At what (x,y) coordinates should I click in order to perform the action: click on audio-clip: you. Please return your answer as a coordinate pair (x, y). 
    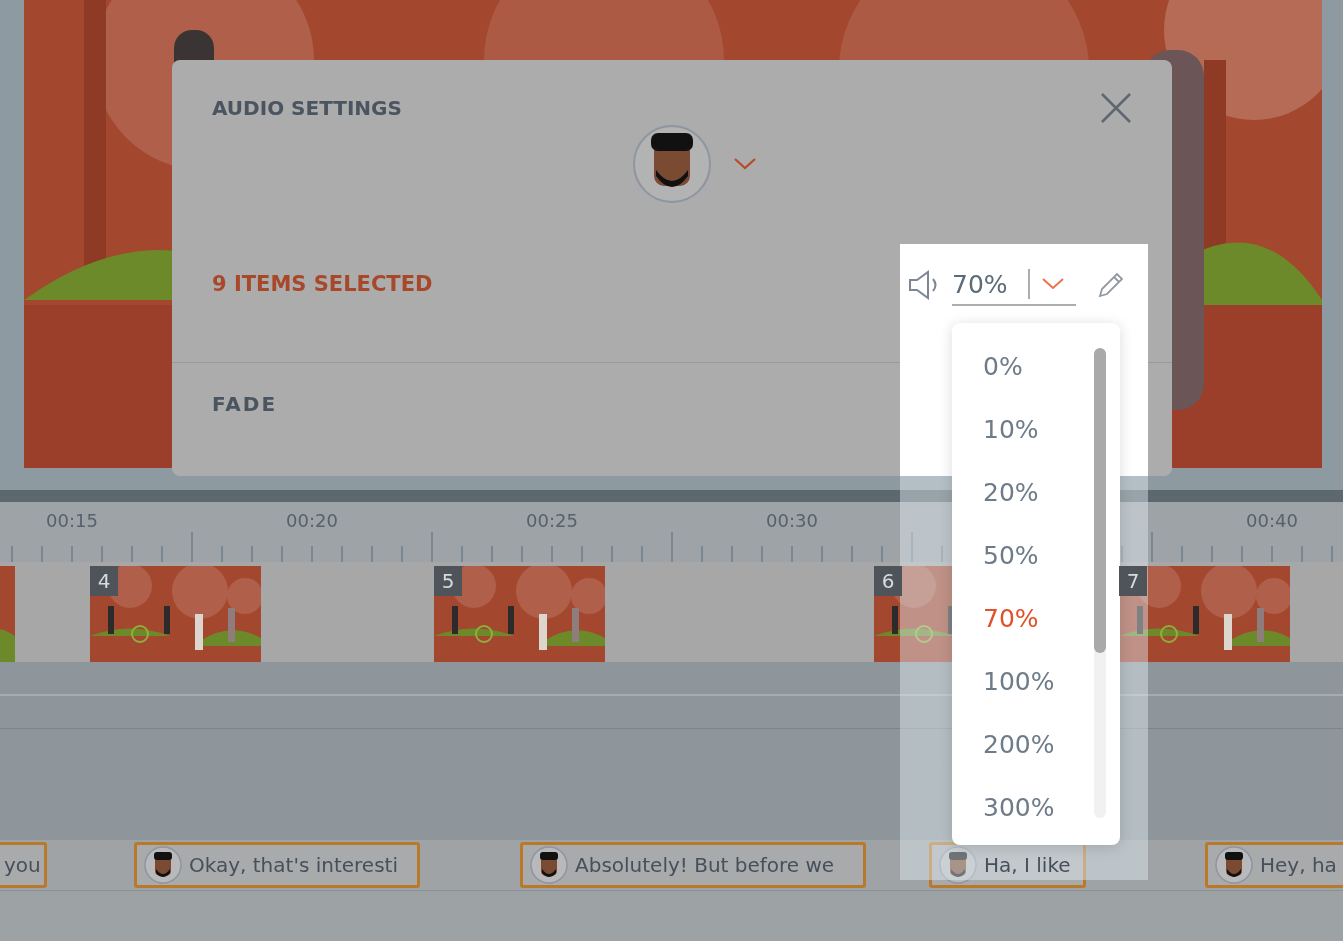
    Looking at the image, I should click on (23, 865).